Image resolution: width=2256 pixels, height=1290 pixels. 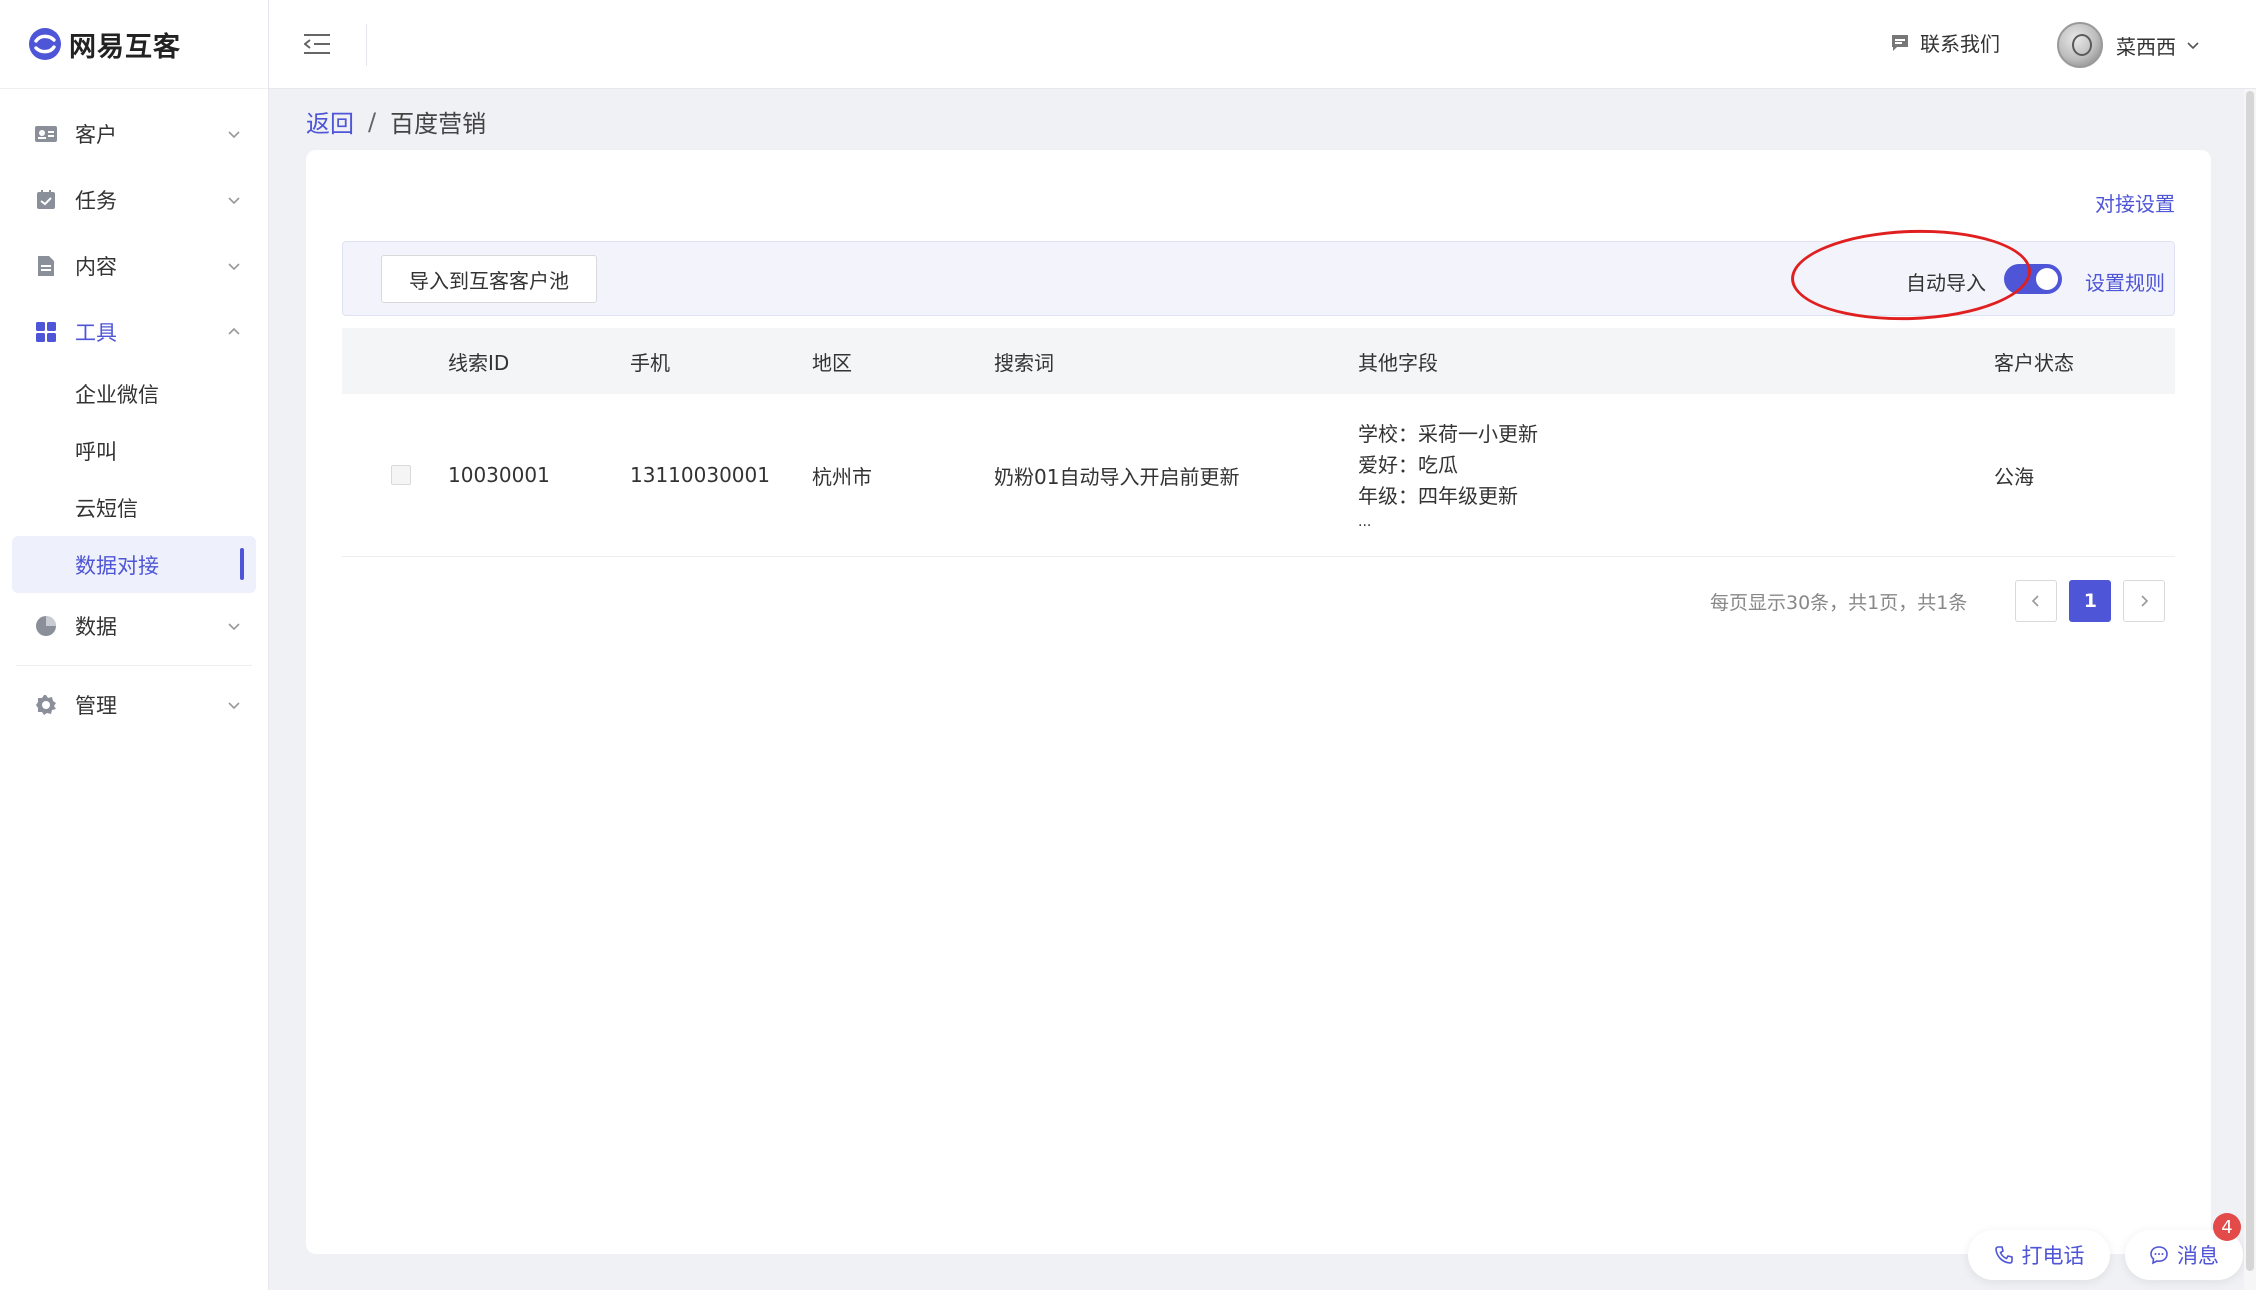 I want to click on breadcrumb-back-link: 返回, so click(x=330, y=121).